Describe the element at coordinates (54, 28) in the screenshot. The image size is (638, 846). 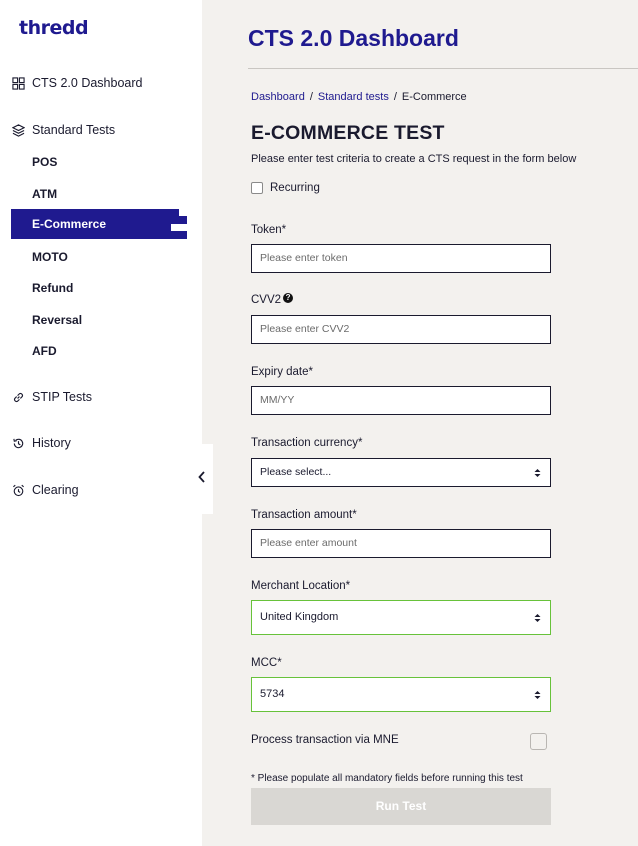
I see `thredd-logo: thredd` at that location.